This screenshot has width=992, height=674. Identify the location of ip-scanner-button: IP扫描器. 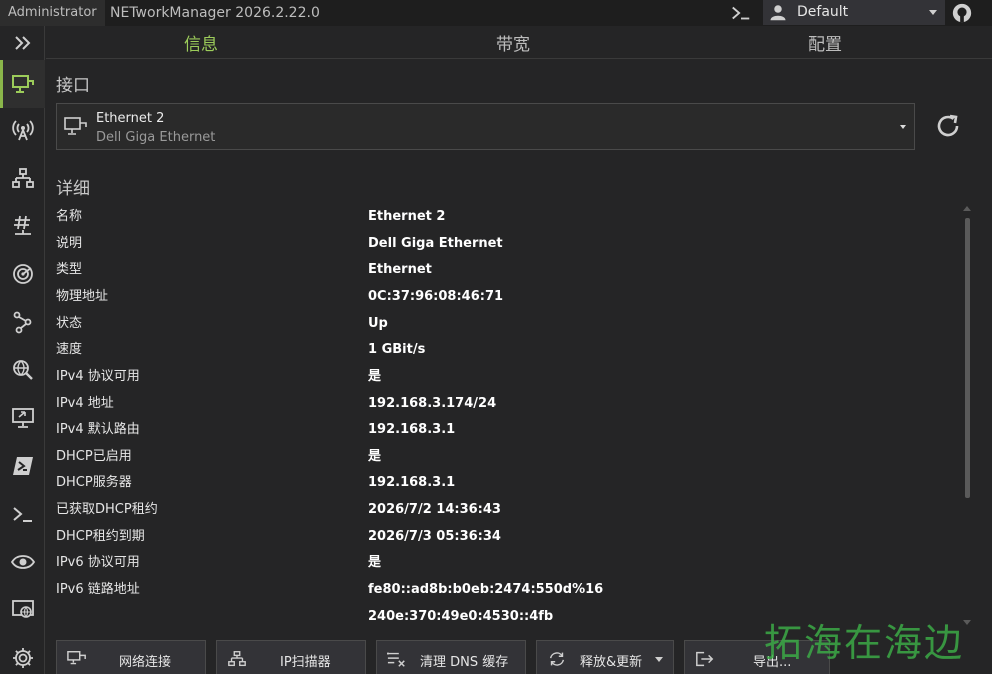
(291, 657).